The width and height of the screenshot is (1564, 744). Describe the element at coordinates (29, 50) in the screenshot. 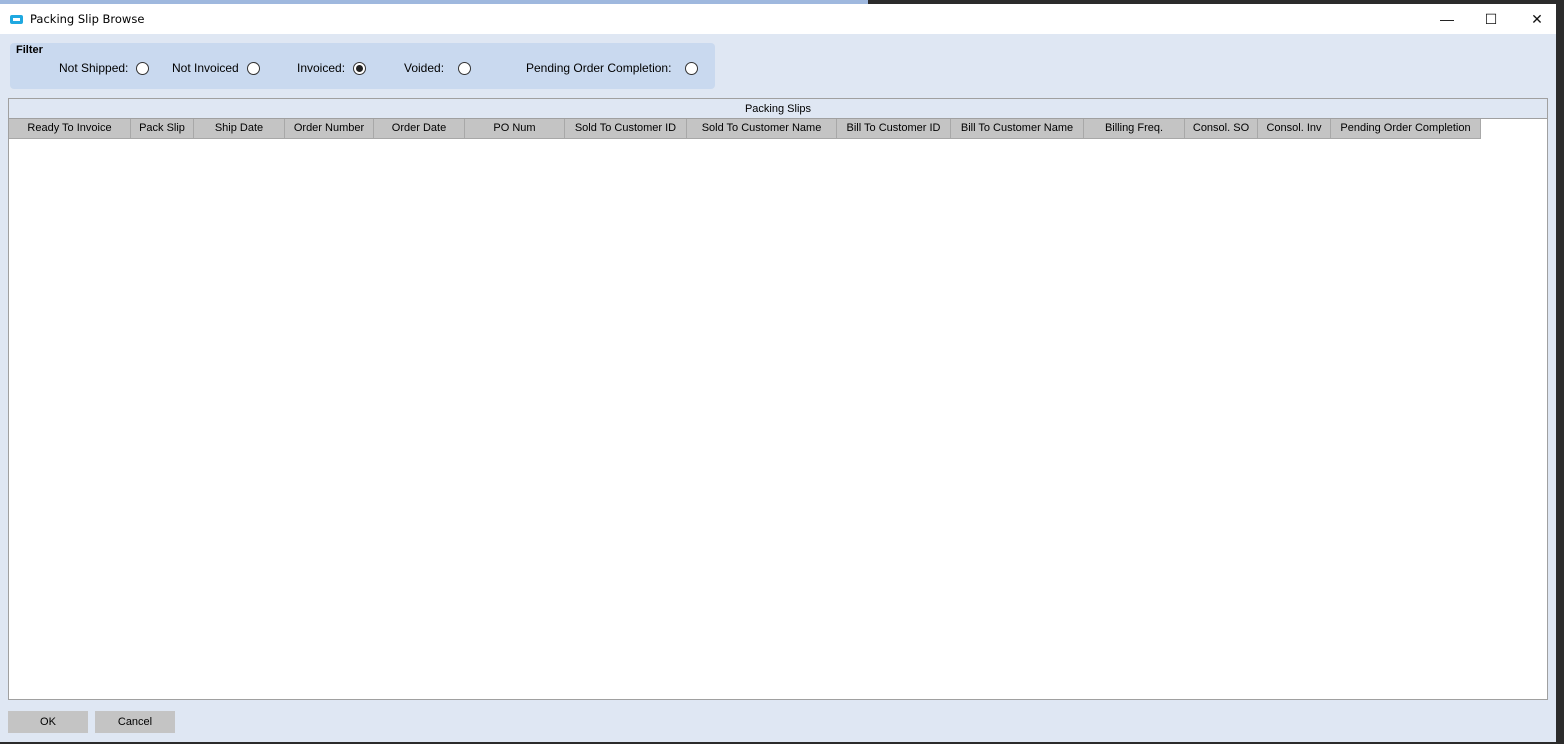

I see `filter-label: Filter` at that location.